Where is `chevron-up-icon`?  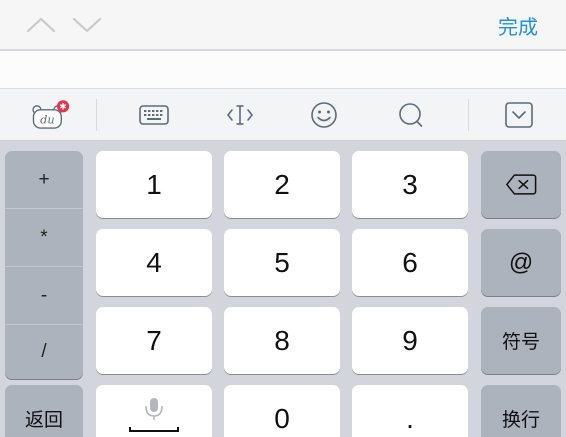
chevron-up-icon is located at coordinates (41, 25).